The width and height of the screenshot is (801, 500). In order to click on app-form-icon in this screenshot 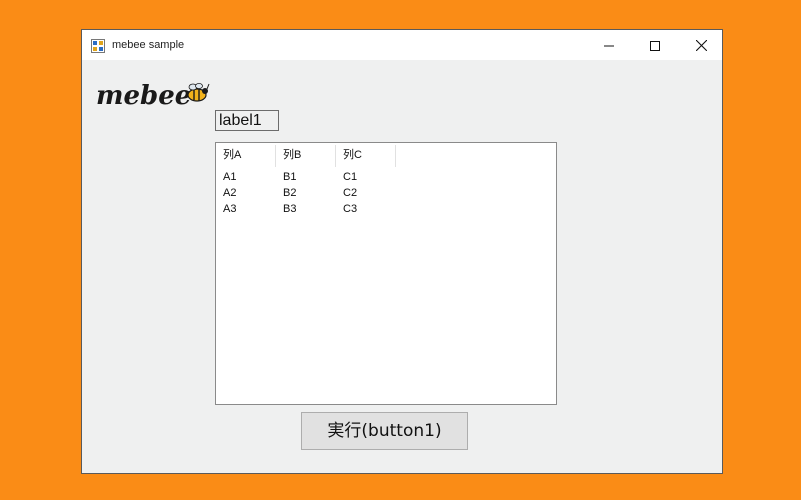, I will do `click(98, 45)`.